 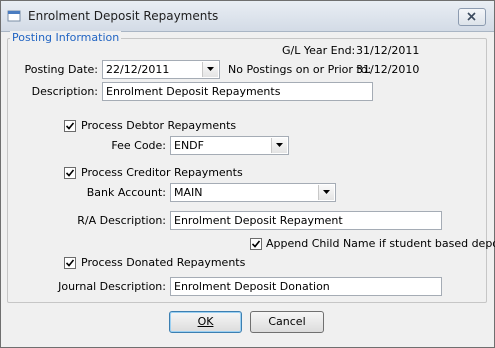 I want to click on bank-account-select: MAIN, so click(x=253, y=192).